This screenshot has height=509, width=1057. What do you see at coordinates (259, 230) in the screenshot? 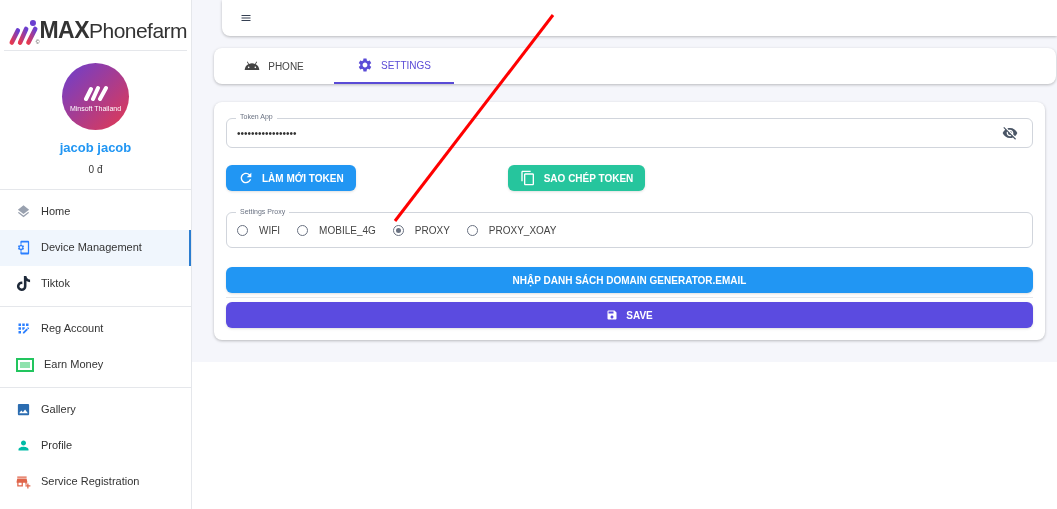
I see `radio-option: WIFI` at bounding box center [259, 230].